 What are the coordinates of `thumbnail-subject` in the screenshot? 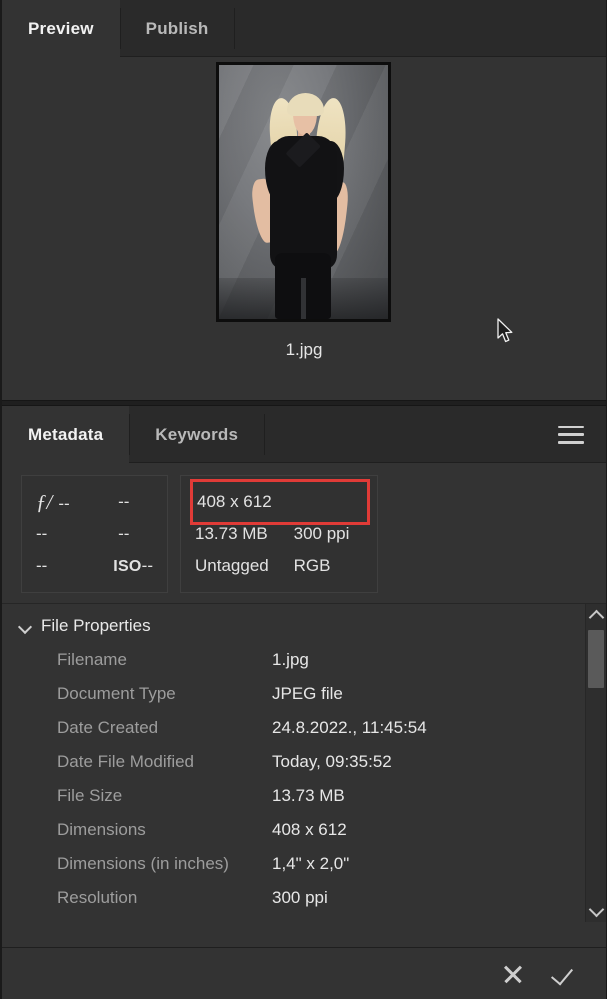 It's located at (303, 192).